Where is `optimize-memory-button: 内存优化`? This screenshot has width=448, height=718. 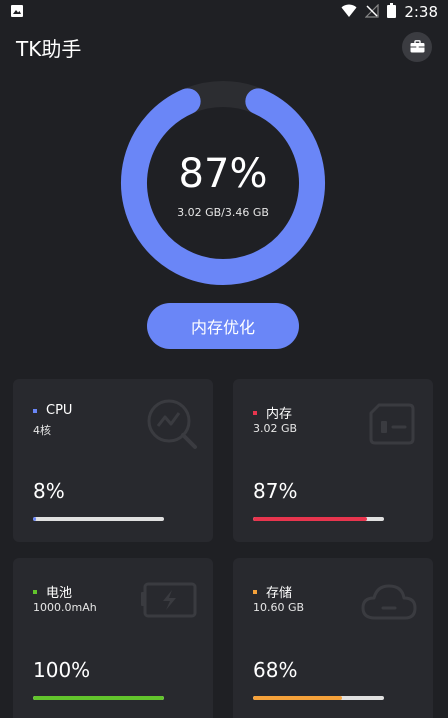 optimize-memory-button: 内存优化 is located at coordinates (223, 326).